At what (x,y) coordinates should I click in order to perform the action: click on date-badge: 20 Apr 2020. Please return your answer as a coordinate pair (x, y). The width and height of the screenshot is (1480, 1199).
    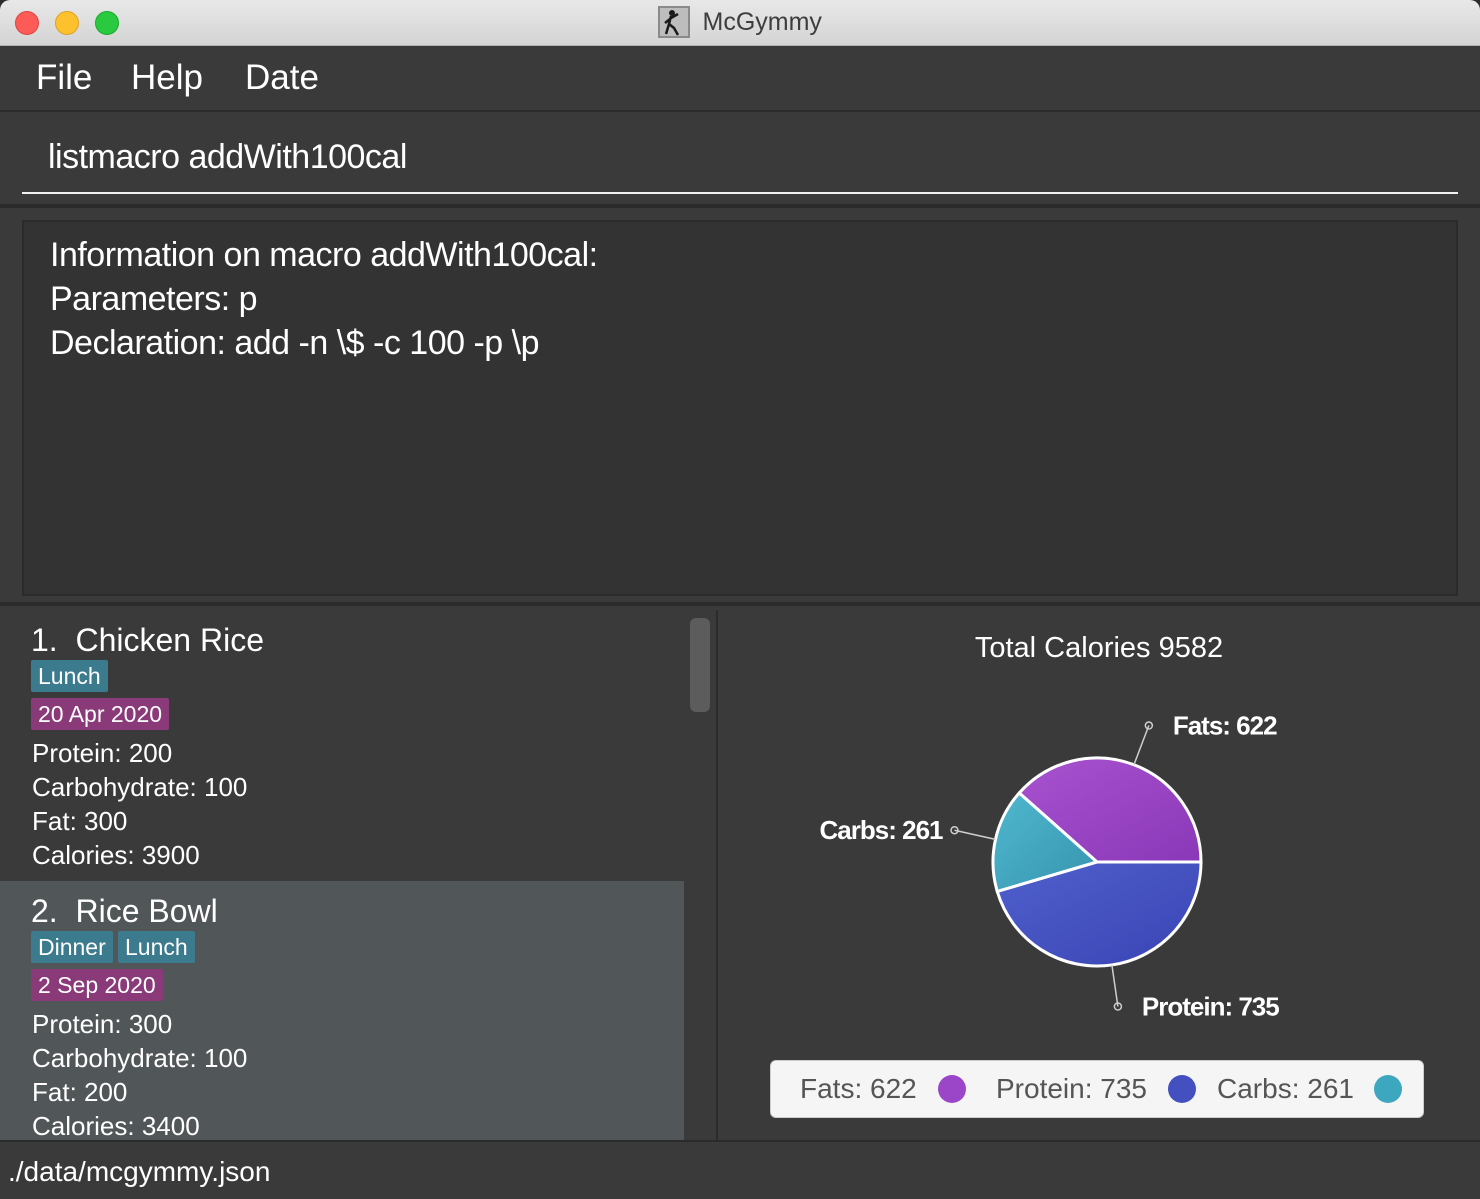
    Looking at the image, I should click on (100, 714).